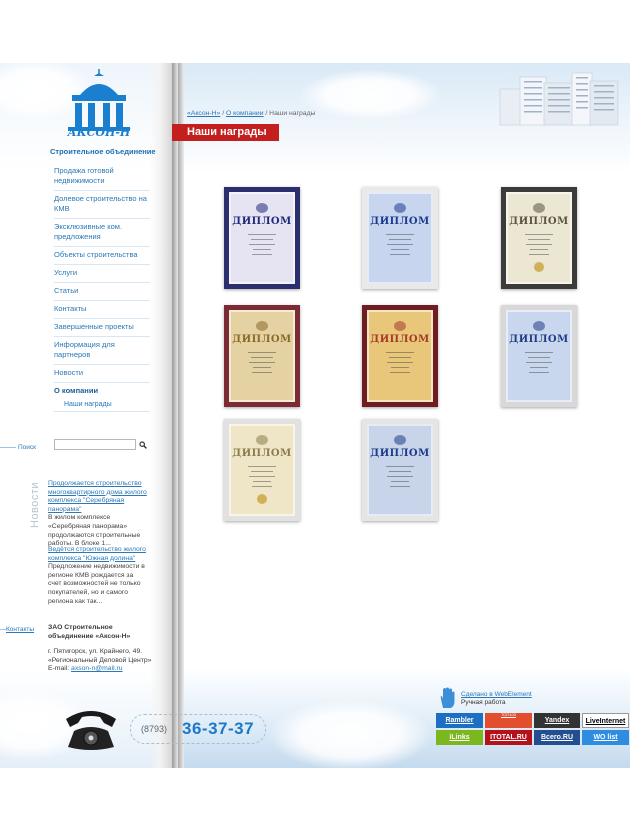 This screenshot has height=827, width=630. I want to click on company-email-row: E-mail: axson-n@mail.ru, so click(85, 668).